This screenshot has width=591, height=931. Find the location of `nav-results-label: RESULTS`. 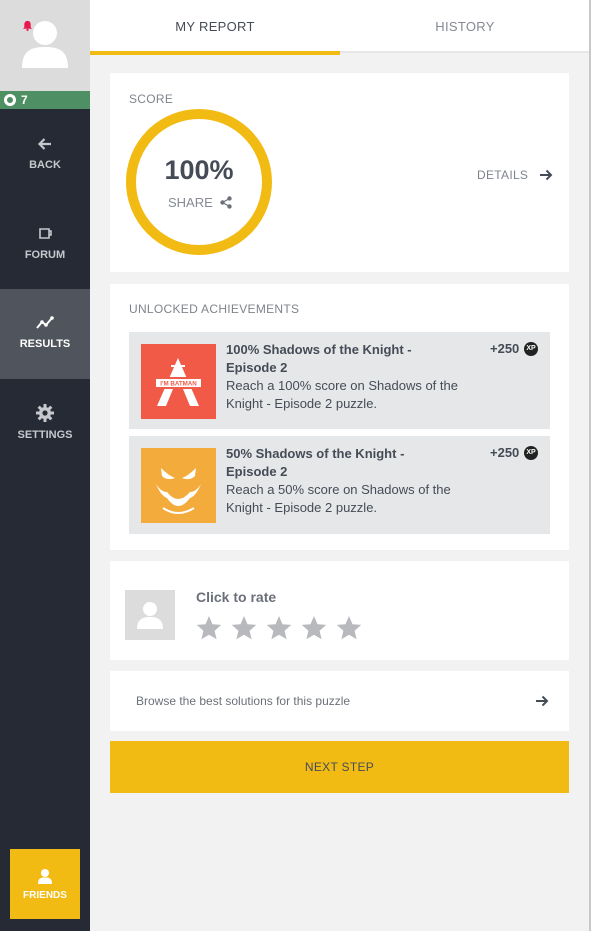

nav-results-label: RESULTS is located at coordinates (45, 344).